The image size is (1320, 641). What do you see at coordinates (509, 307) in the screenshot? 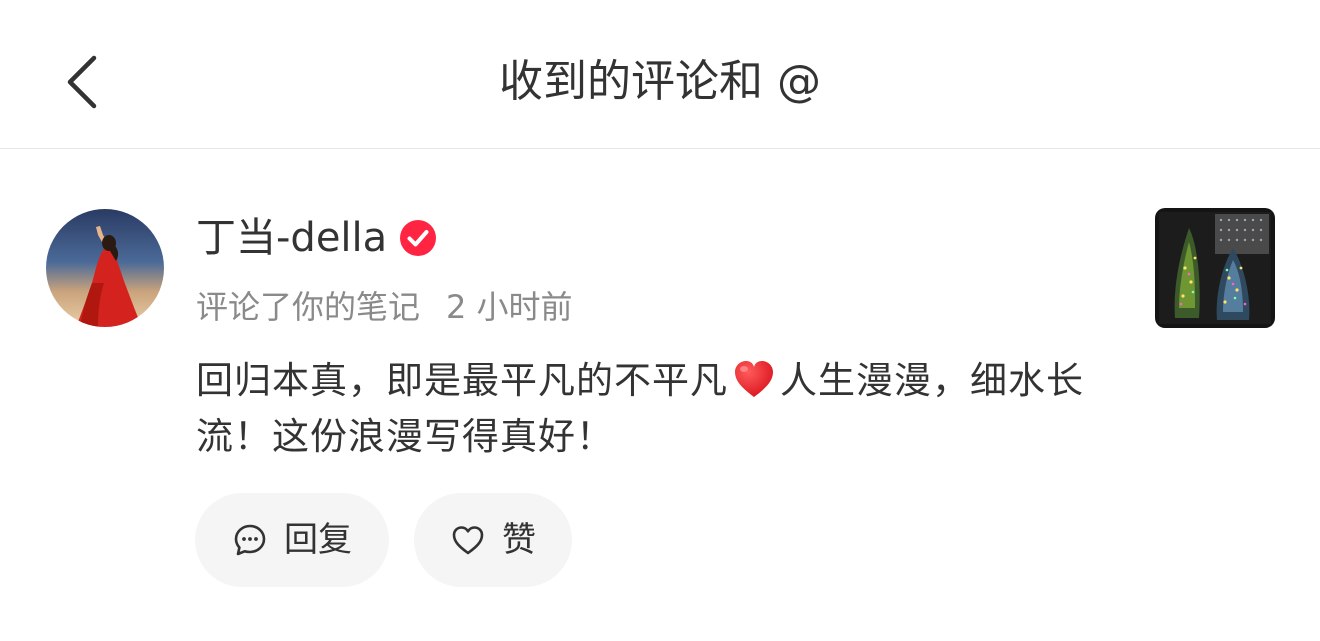
I see `comment-timestamp: 2 小时前` at bounding box center [509, 307].